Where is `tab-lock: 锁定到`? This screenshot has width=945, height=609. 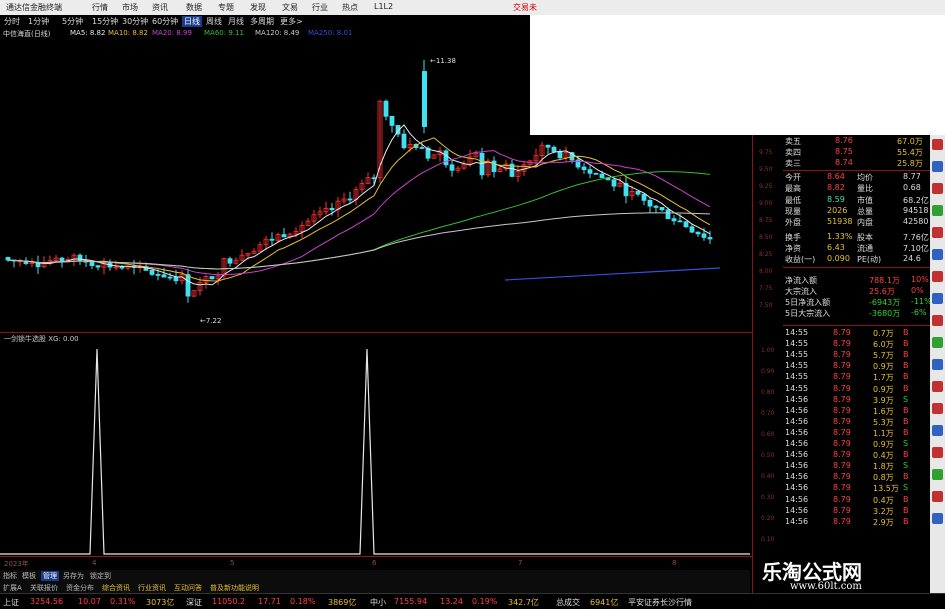
tab-lock: 锁定到 is located at coordinates (100, 576).